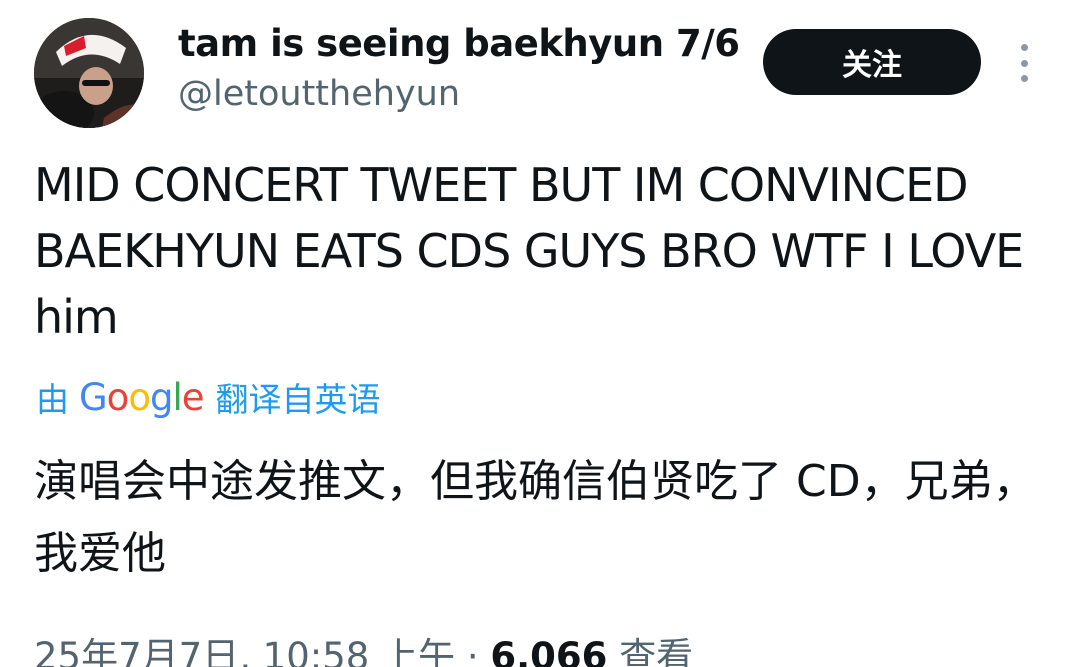 The width and height of the screenshot is (1080, 667). What do you see at coordinates (549, 651) in the screenshot?
I see `views-count: 6,066` at bounding box center [549, 651].